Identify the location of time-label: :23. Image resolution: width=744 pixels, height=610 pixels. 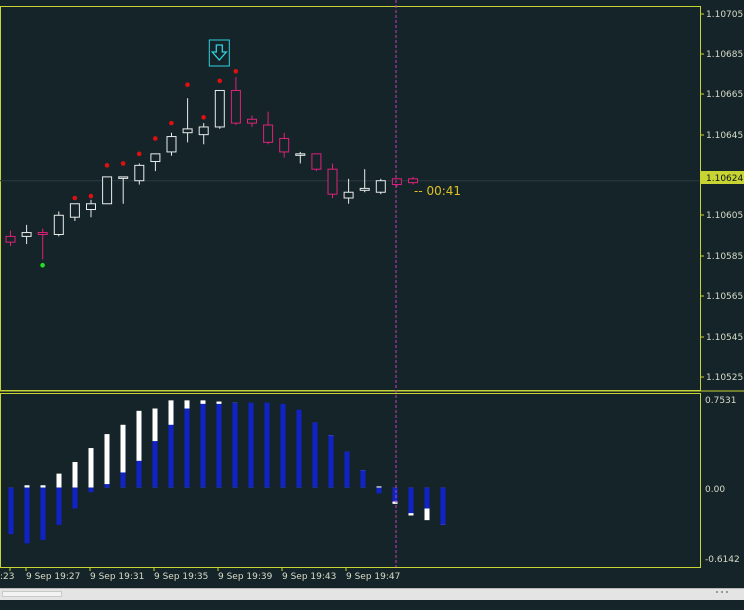
(7, 577).